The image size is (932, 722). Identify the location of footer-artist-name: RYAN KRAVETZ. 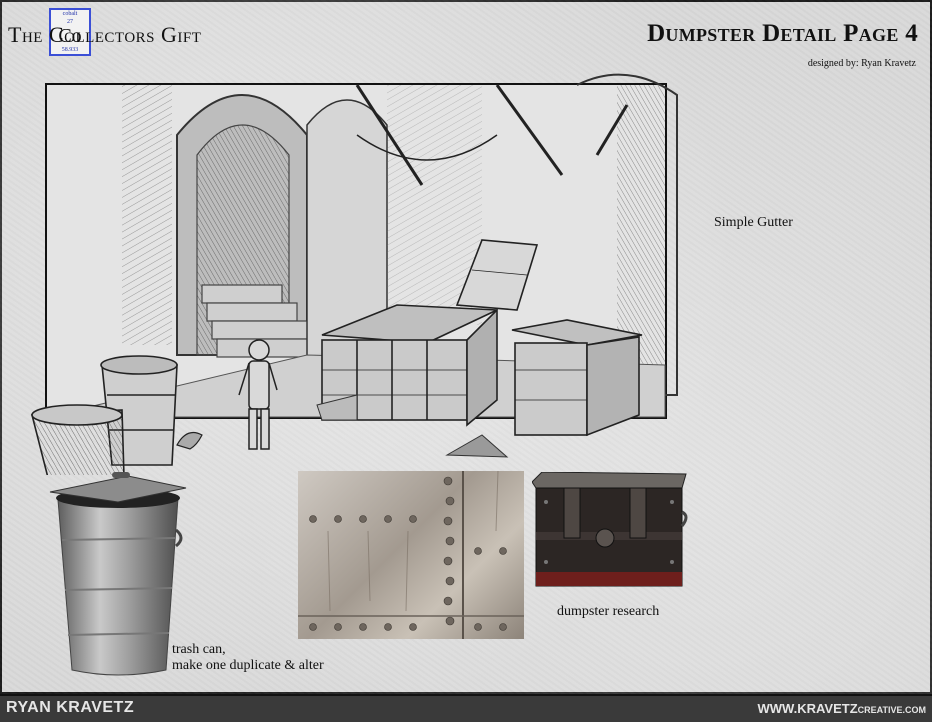
(70, 707).